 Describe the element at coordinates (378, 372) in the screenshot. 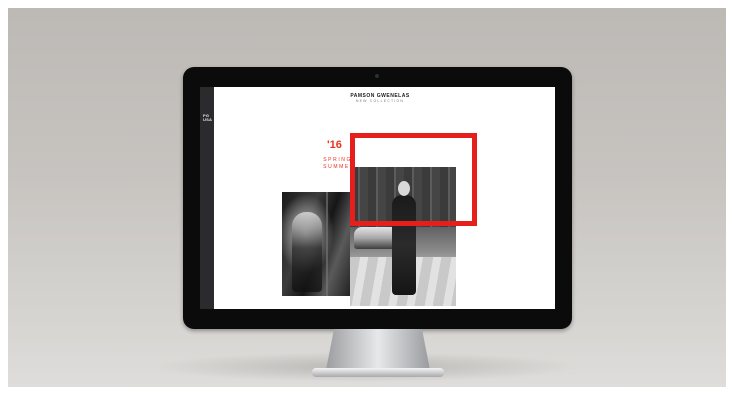

I see `stand-base` at that location.